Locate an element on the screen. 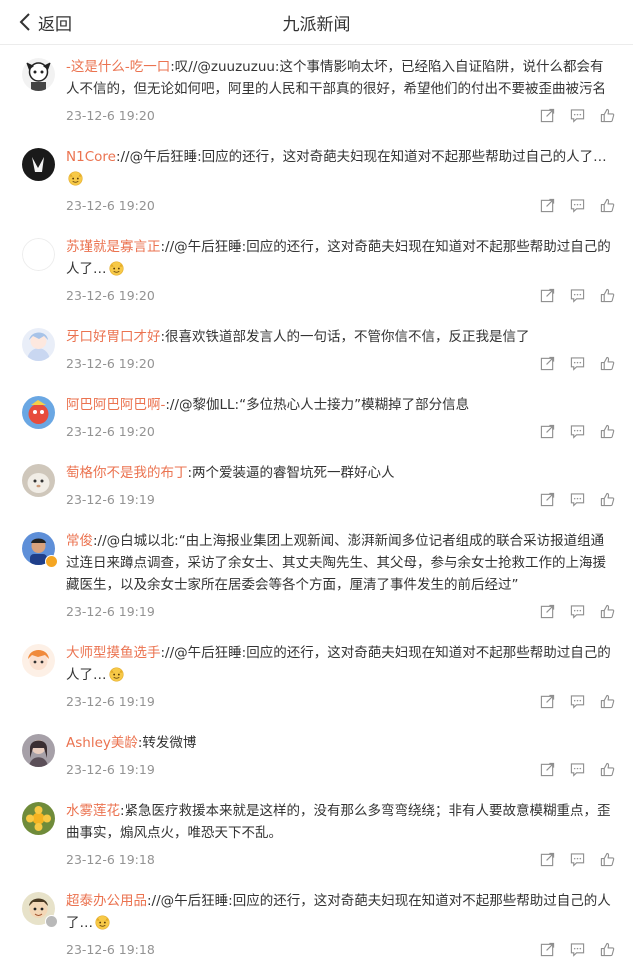 The image size is (633, 969). username-link: 水雾莲花 is located at coordinates (93, 811).